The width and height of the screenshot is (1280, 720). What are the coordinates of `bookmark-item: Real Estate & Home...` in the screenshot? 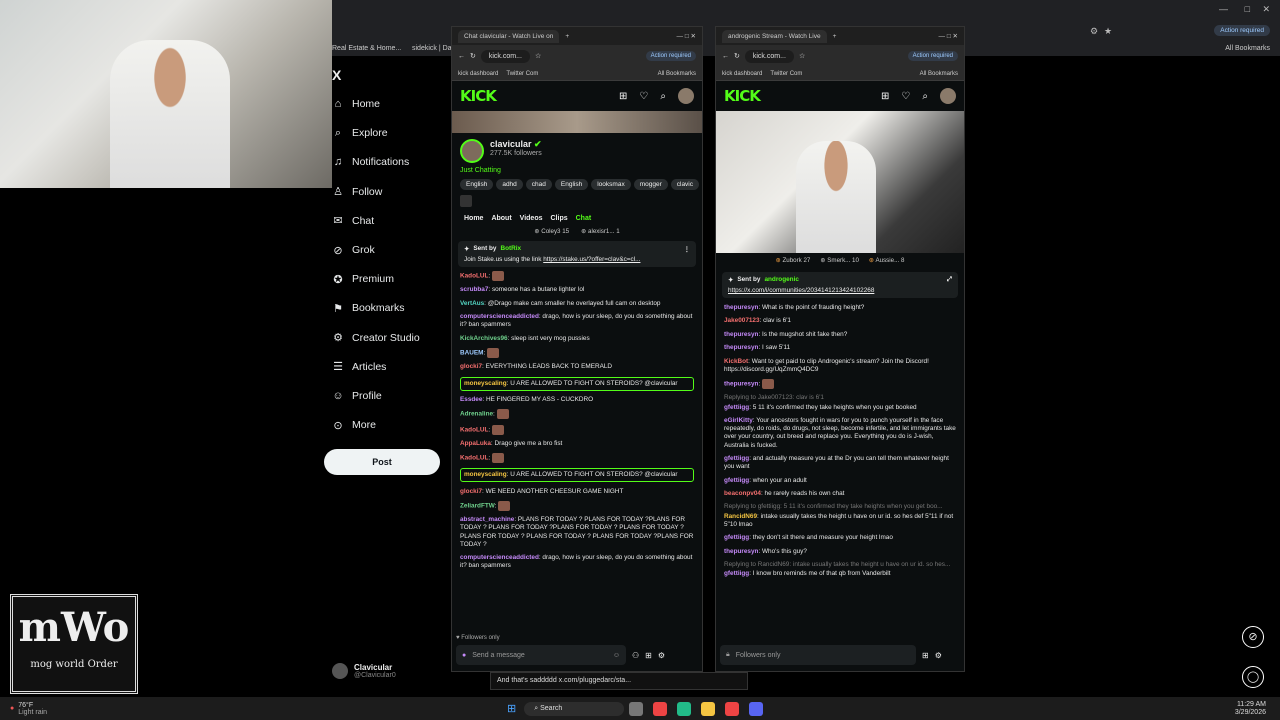 It's located at (366, 48).